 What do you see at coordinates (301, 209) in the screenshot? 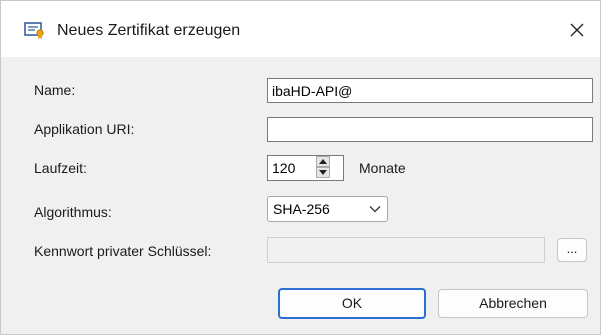
I see `algorithm-value: SHA-256` at bounding box center [301, 209].